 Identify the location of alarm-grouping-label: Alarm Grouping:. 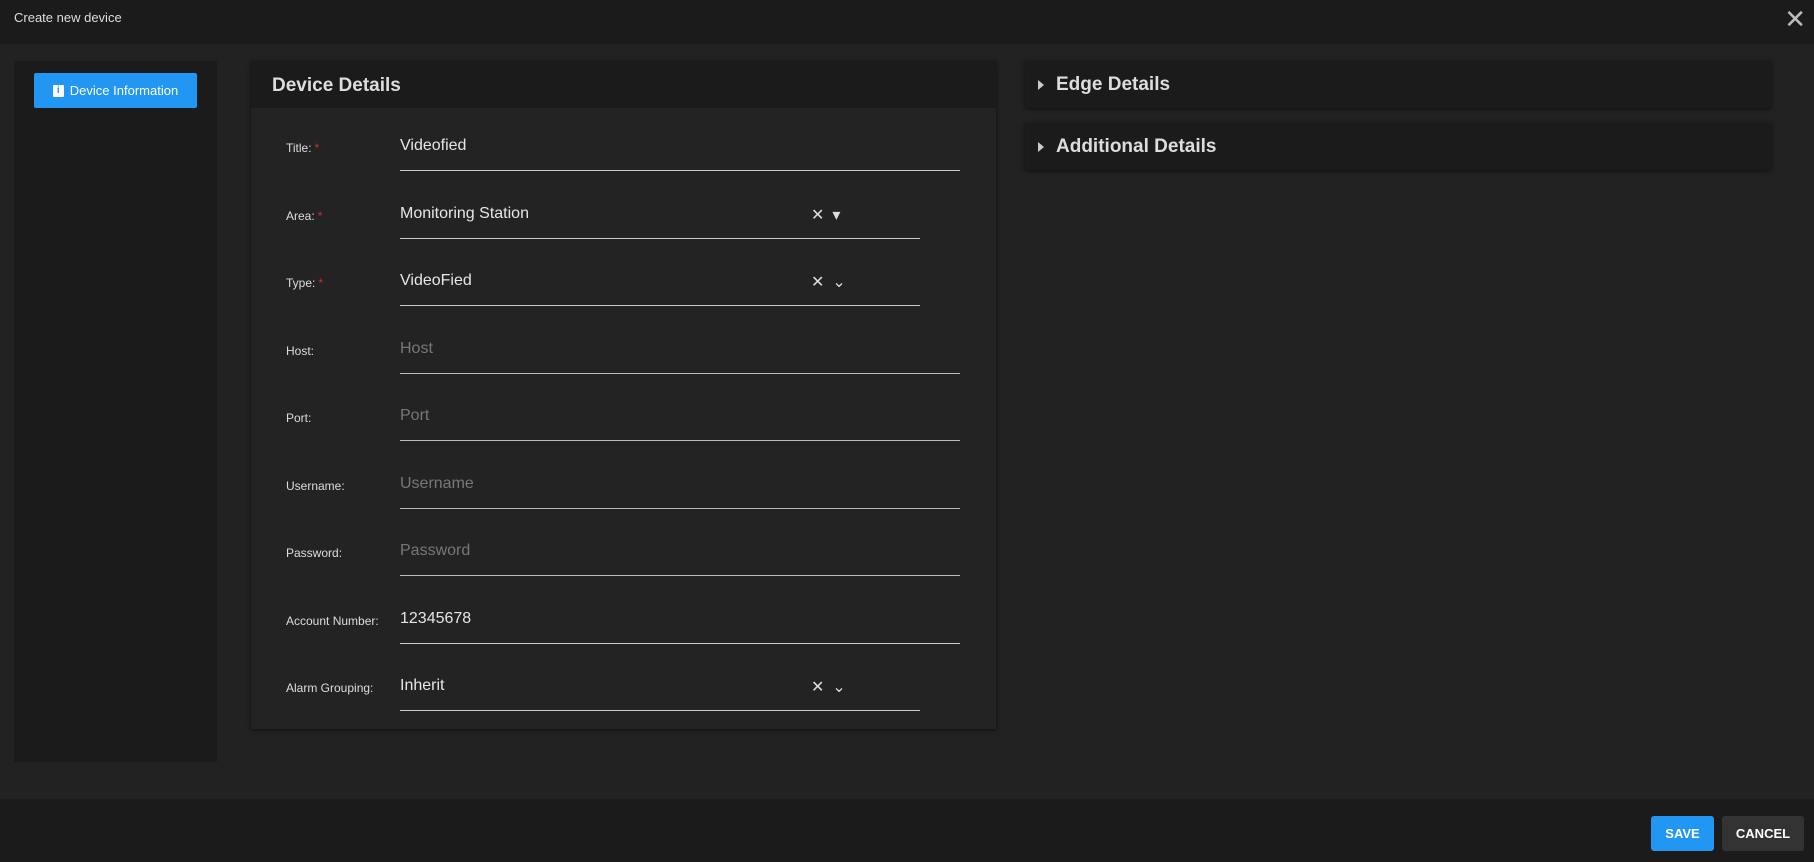
(330, 688).